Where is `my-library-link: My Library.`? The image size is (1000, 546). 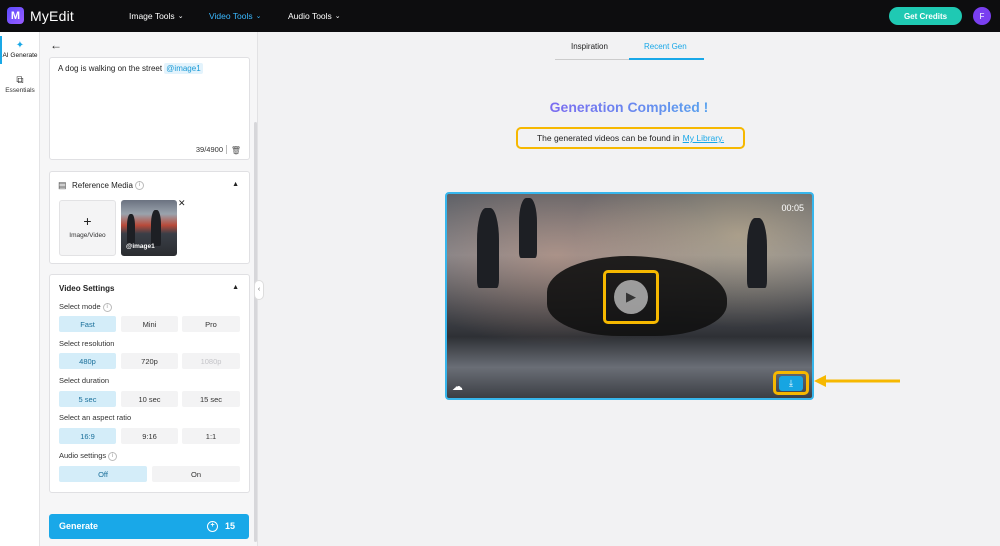
my-library-link: My Library. is located at coordinates (703, 138).